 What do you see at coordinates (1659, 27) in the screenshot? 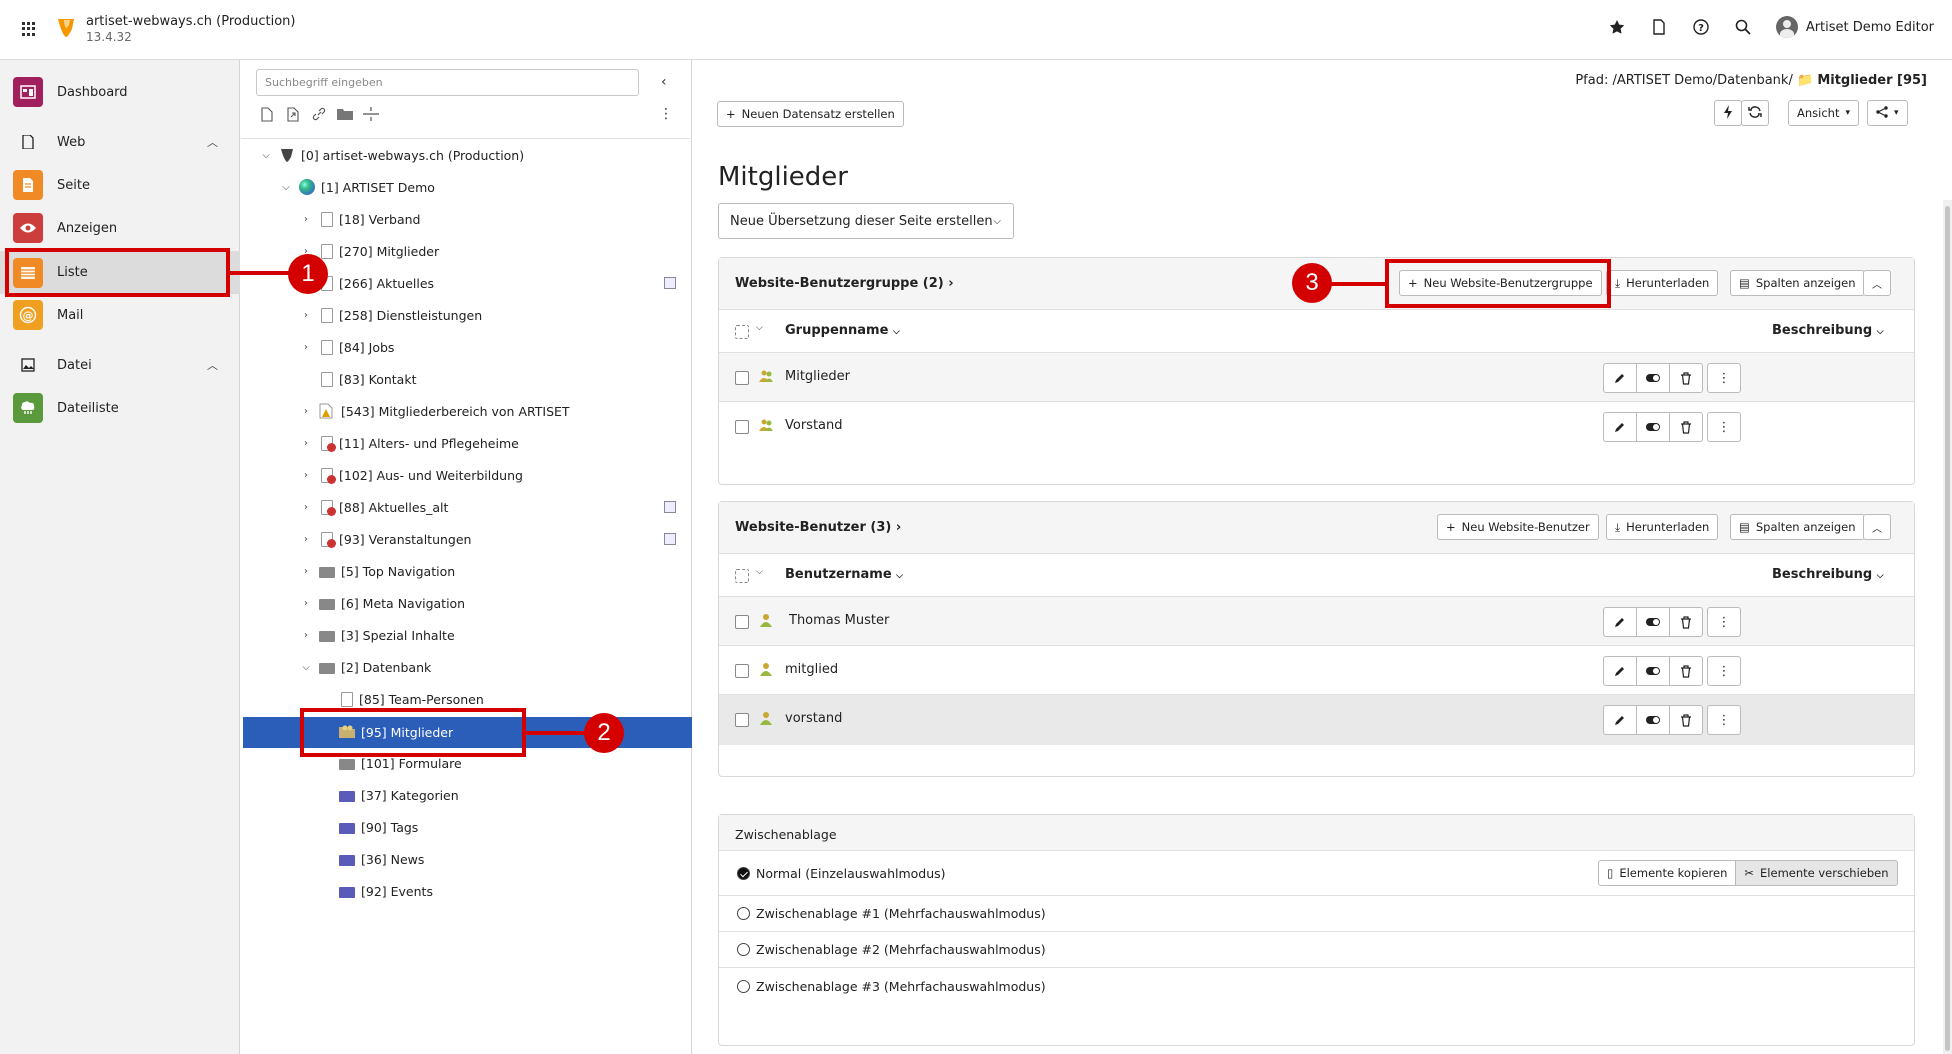
I see `document-icon` at bounding box center [1659, 27].